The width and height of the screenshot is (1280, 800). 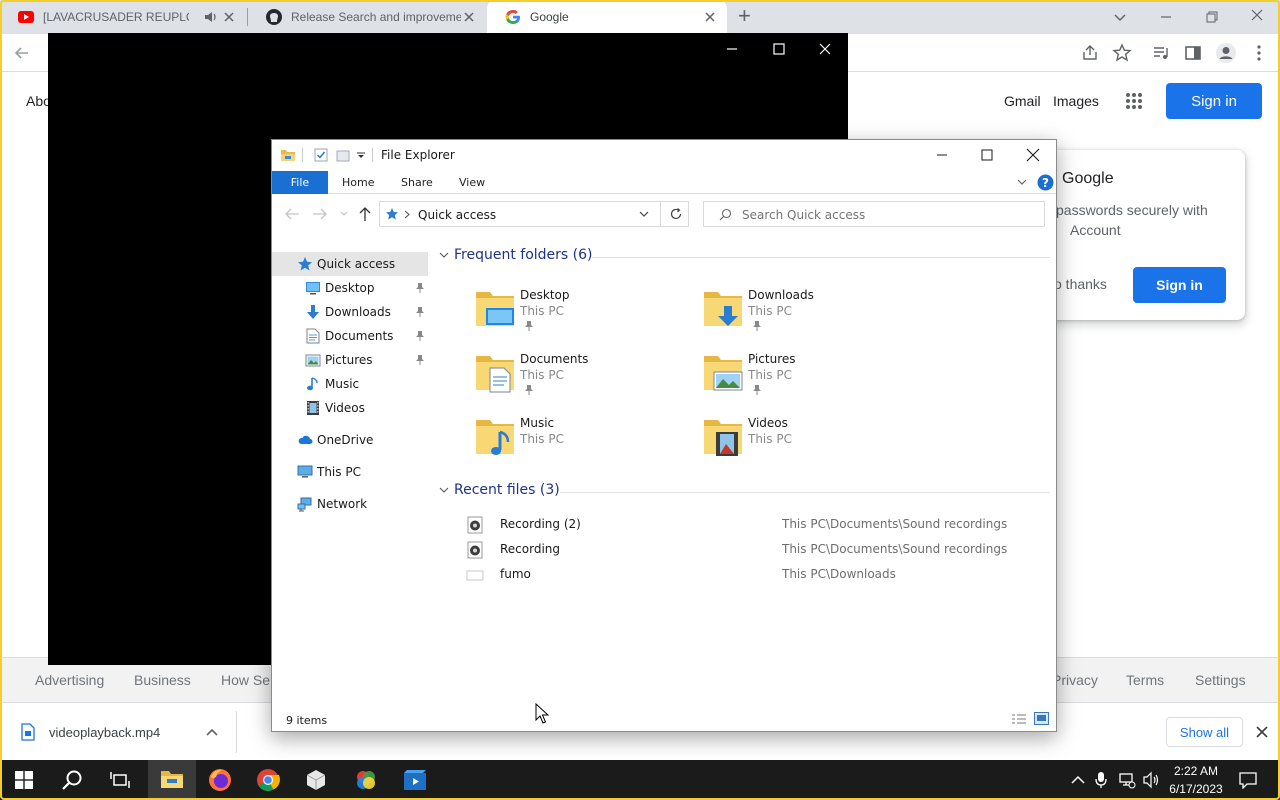 I want to click on help-icon: ?, so click(x=1045, y=182).